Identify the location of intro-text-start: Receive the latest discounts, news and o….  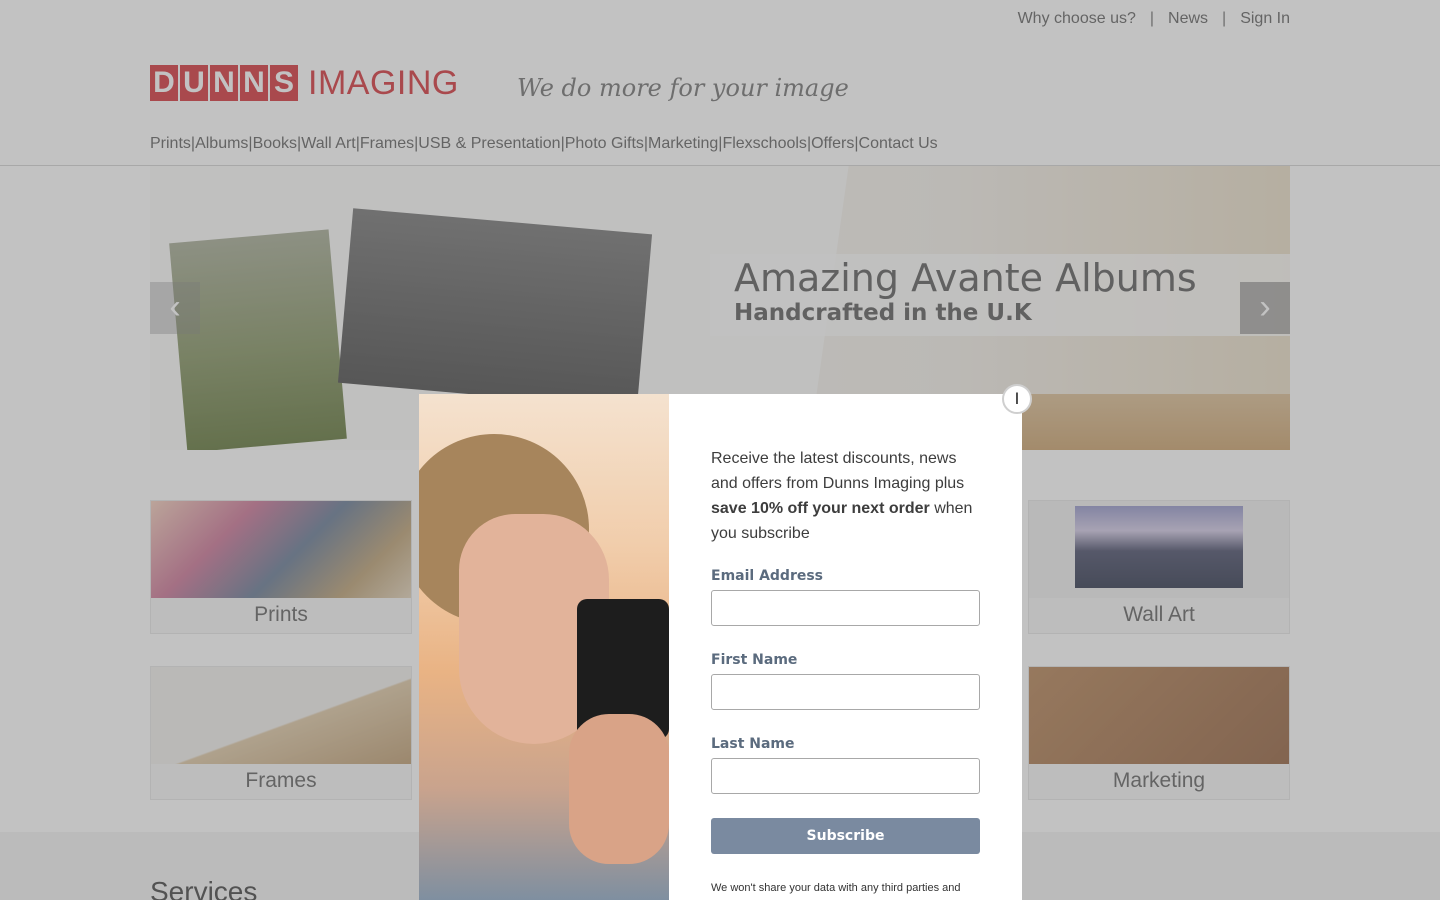
(838, 471).